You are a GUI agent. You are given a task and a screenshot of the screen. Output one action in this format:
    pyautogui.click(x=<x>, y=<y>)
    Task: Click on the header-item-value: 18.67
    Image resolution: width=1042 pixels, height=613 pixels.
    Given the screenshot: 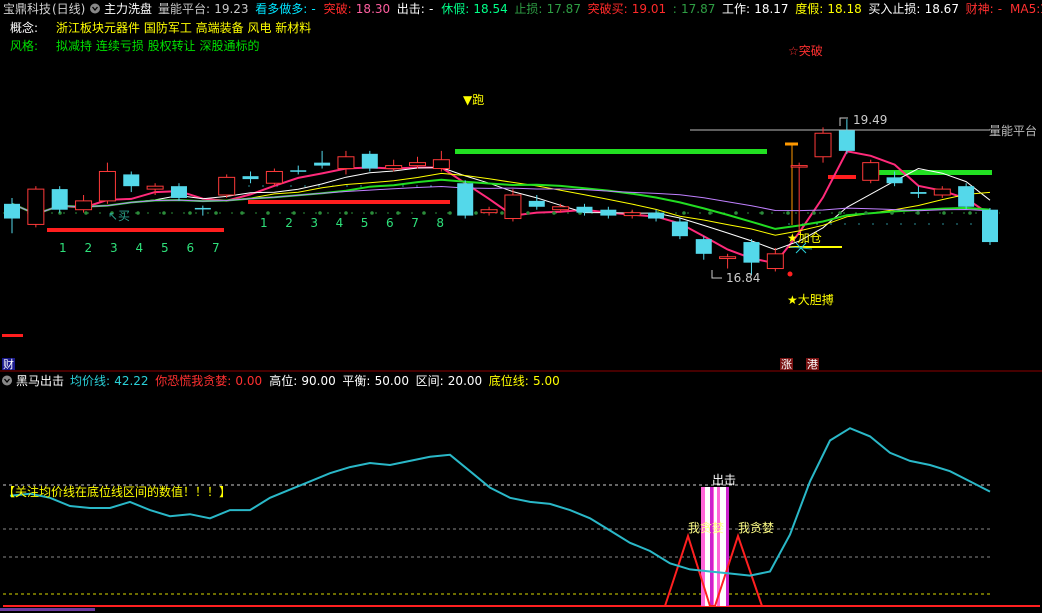 What is the action you would take?
    pyautogui.click(x=942, y=9)
    